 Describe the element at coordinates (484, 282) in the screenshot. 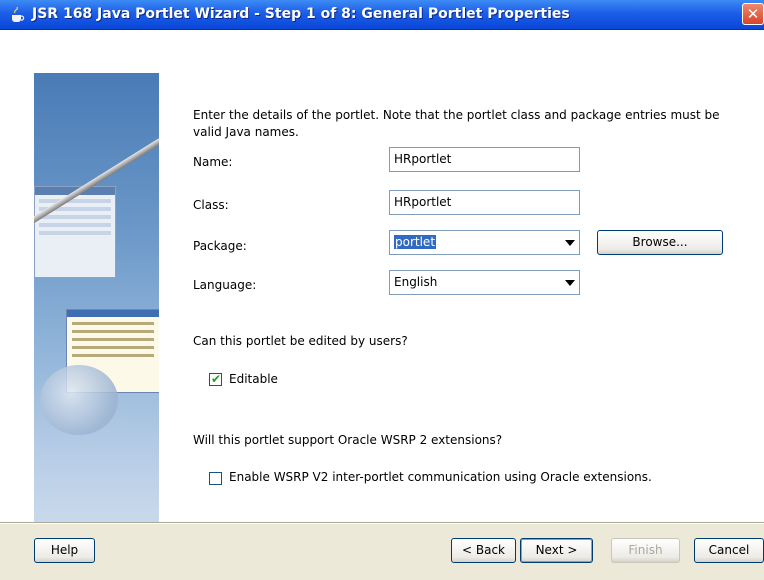

I see `language-select: English` at that location.